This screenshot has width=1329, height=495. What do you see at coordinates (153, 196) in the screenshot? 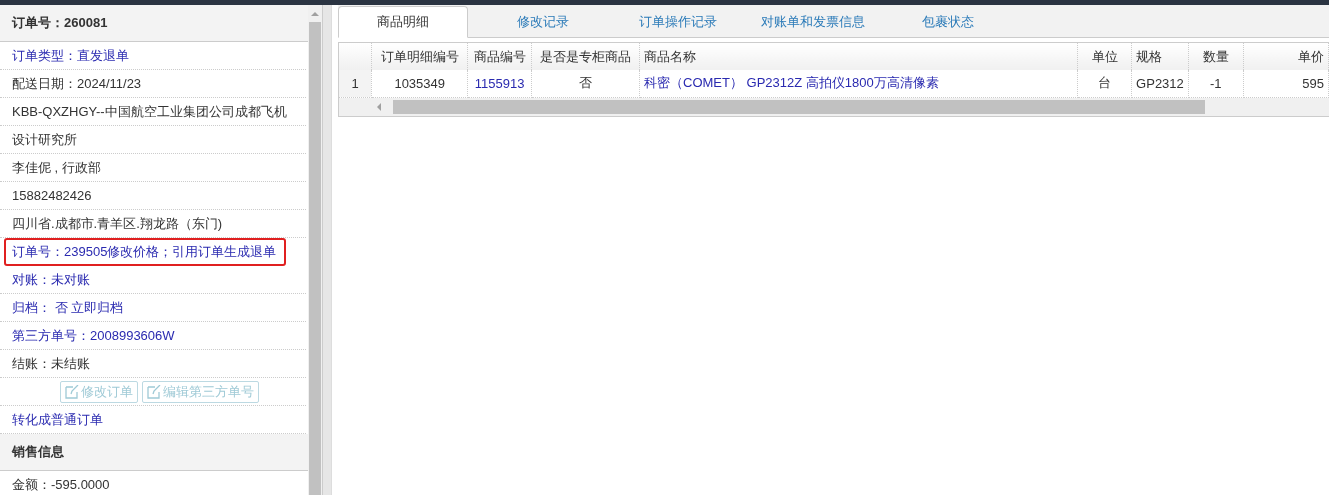
I see `info-text: 15882482426` at bounding box center [153, 196].